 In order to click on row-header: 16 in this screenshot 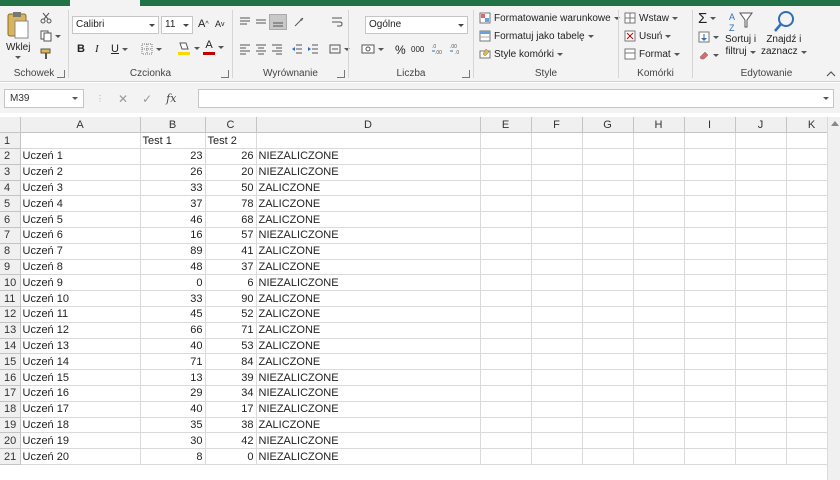, I will do `click(10, 378)`.